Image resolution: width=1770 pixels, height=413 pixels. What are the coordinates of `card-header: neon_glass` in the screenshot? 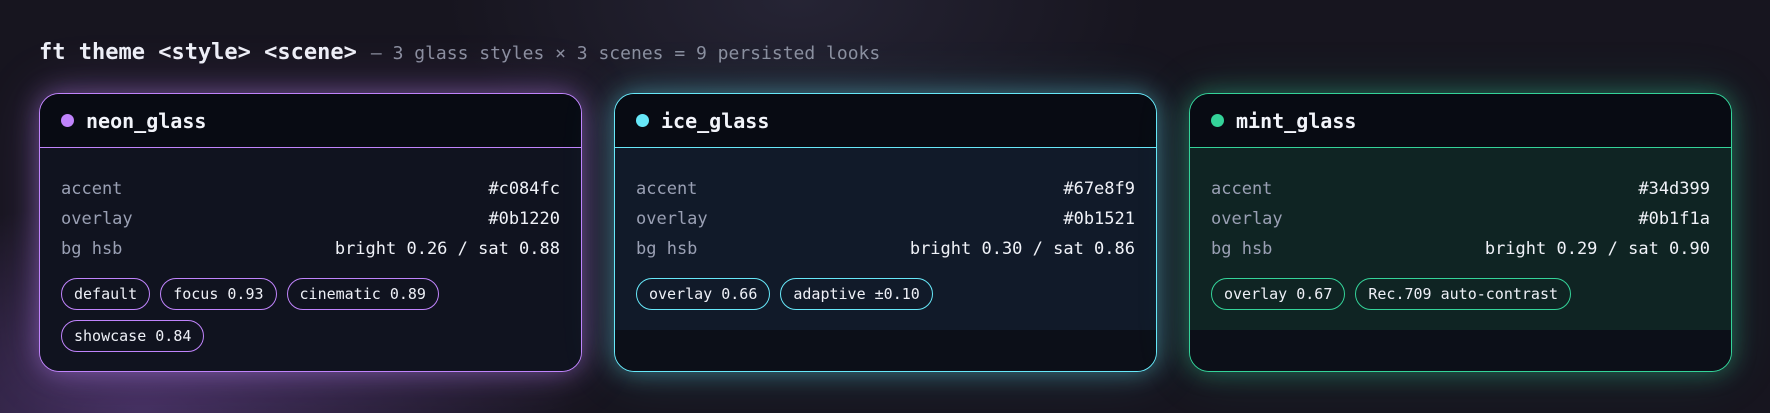 It's located at (310, 121).